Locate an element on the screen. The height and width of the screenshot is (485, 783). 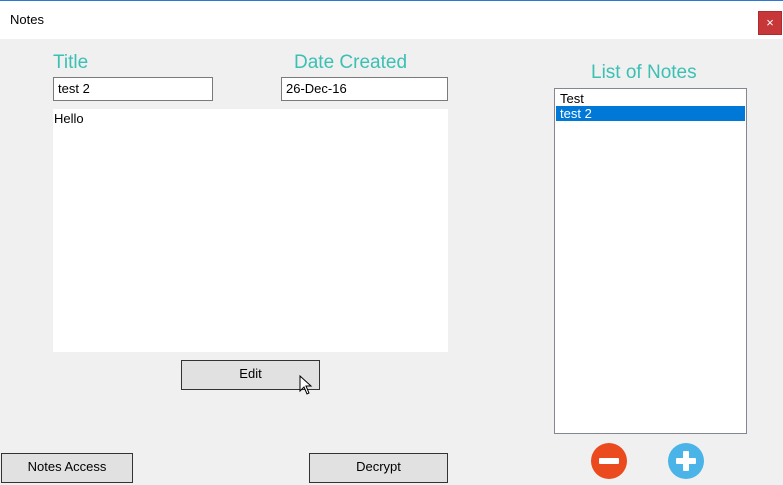
remove-note-button is located at coordinates (609, 461).